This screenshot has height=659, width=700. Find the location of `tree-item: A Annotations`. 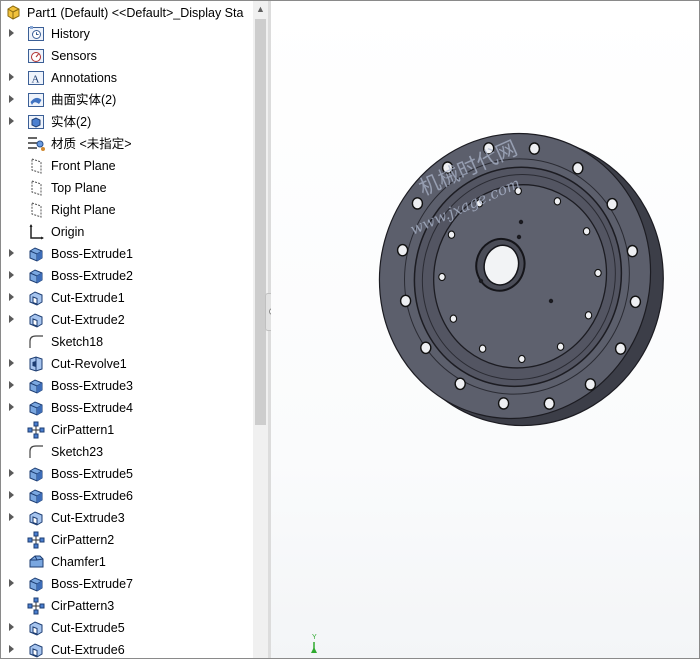

tree-item: A Annotations is located at coordinates (127, 78).